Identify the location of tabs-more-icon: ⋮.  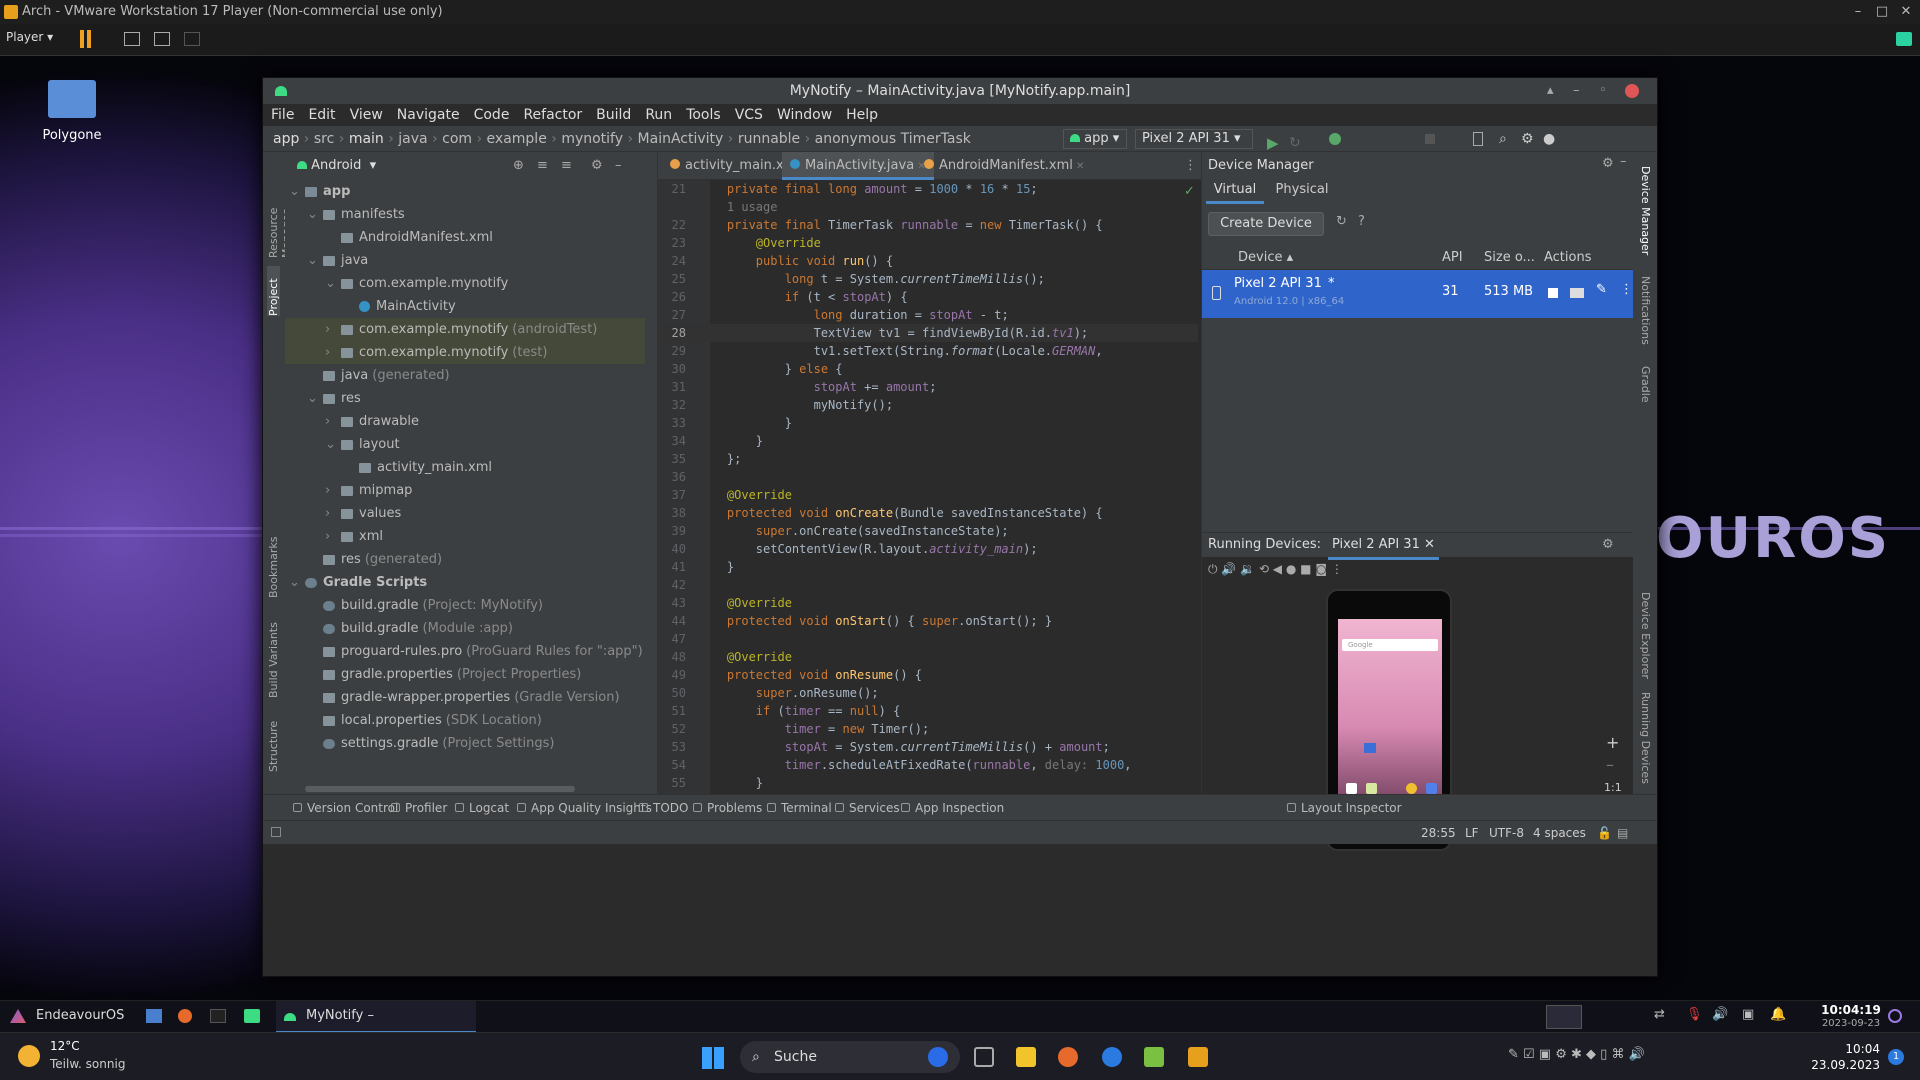
(1190, 165).